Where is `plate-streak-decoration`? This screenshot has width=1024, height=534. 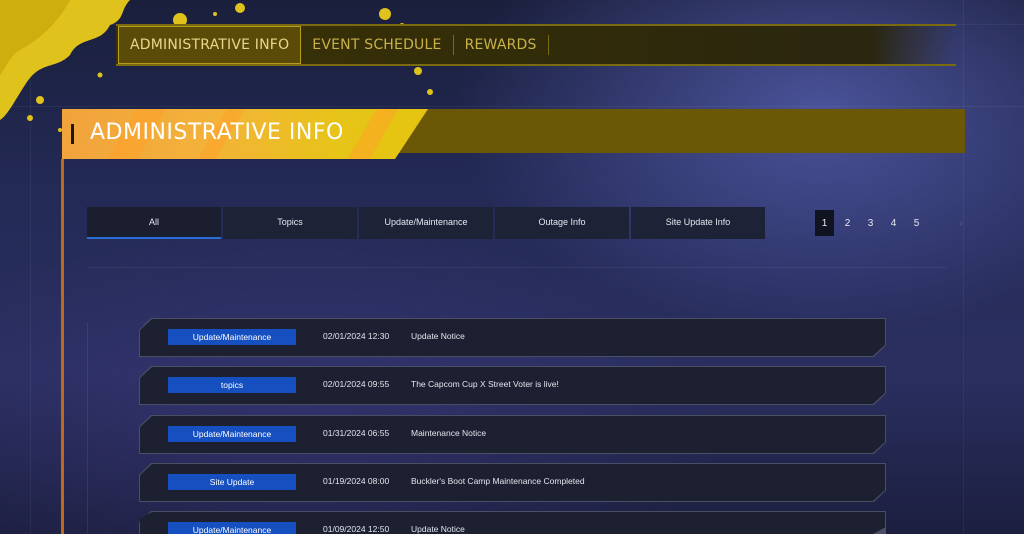 plate-streak-decoration is located at coordinates (373, 134).